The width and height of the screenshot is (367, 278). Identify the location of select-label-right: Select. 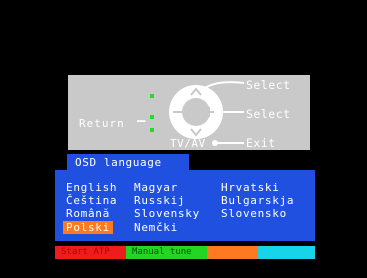
(268, 114).